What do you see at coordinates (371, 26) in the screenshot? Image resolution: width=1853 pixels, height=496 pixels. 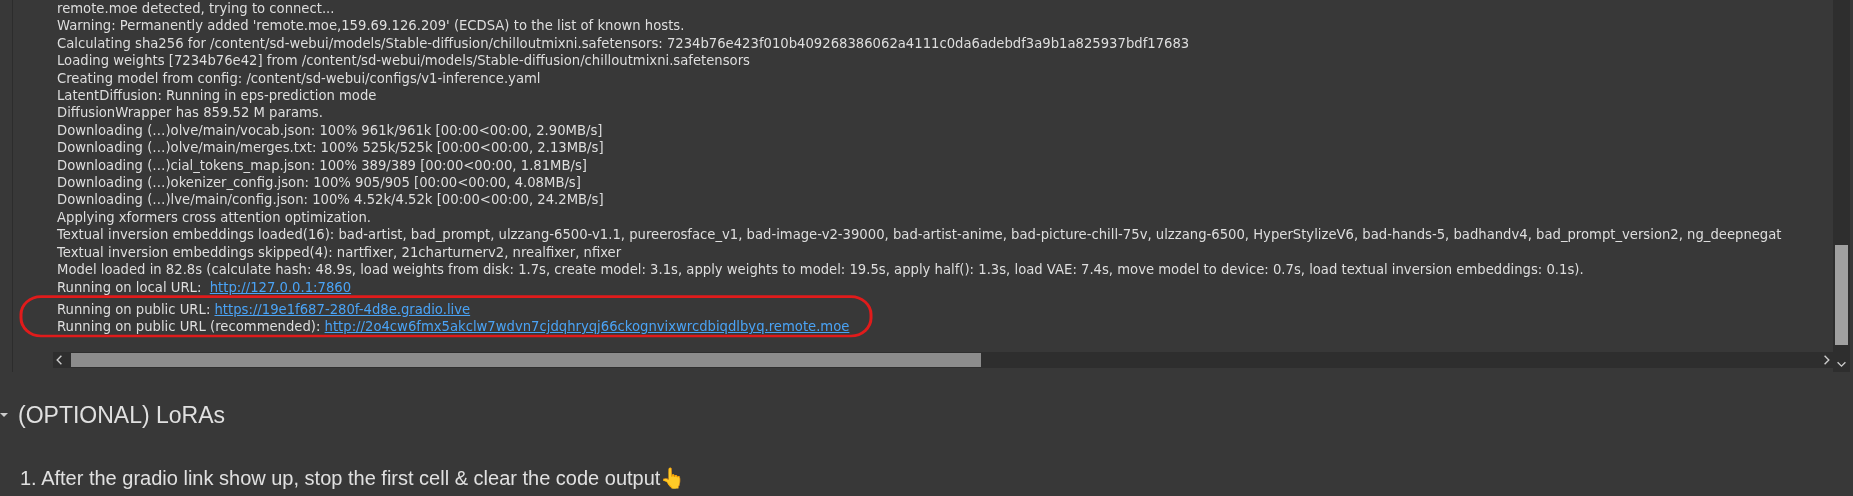 I see `log-line: Warning: Permanently added 'remote.moe,159.69.126.209' (ECDSA) to the list of known hosts.` at bounding box center [371, 26].